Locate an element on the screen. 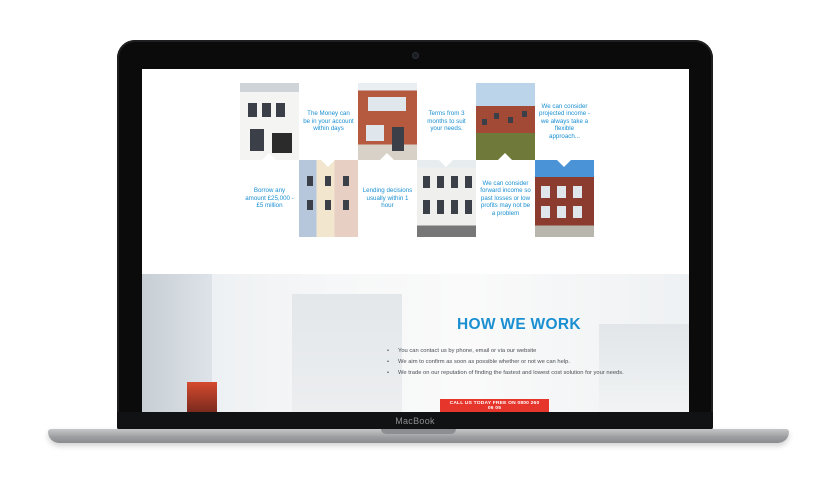 The height and width of the screenshot is (500, 837). feature-tile-terms: Terms from 3 months to suit your needs. is located at coordinates (446, 121).